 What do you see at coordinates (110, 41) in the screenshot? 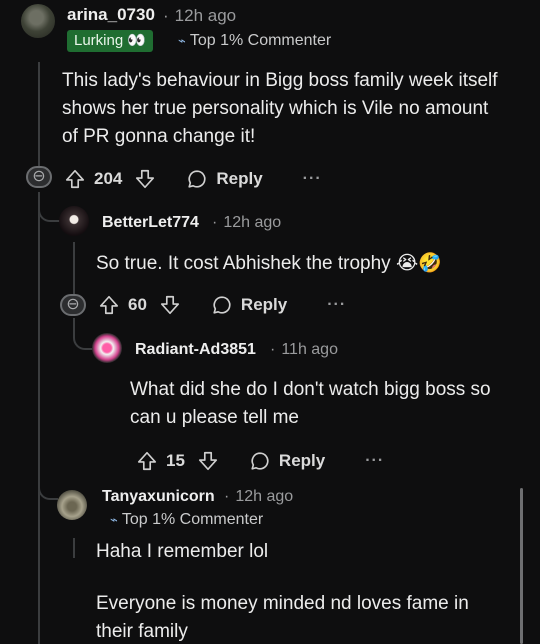
I see `user-flair: Lurking 👀` at bounding box center [110, 41].